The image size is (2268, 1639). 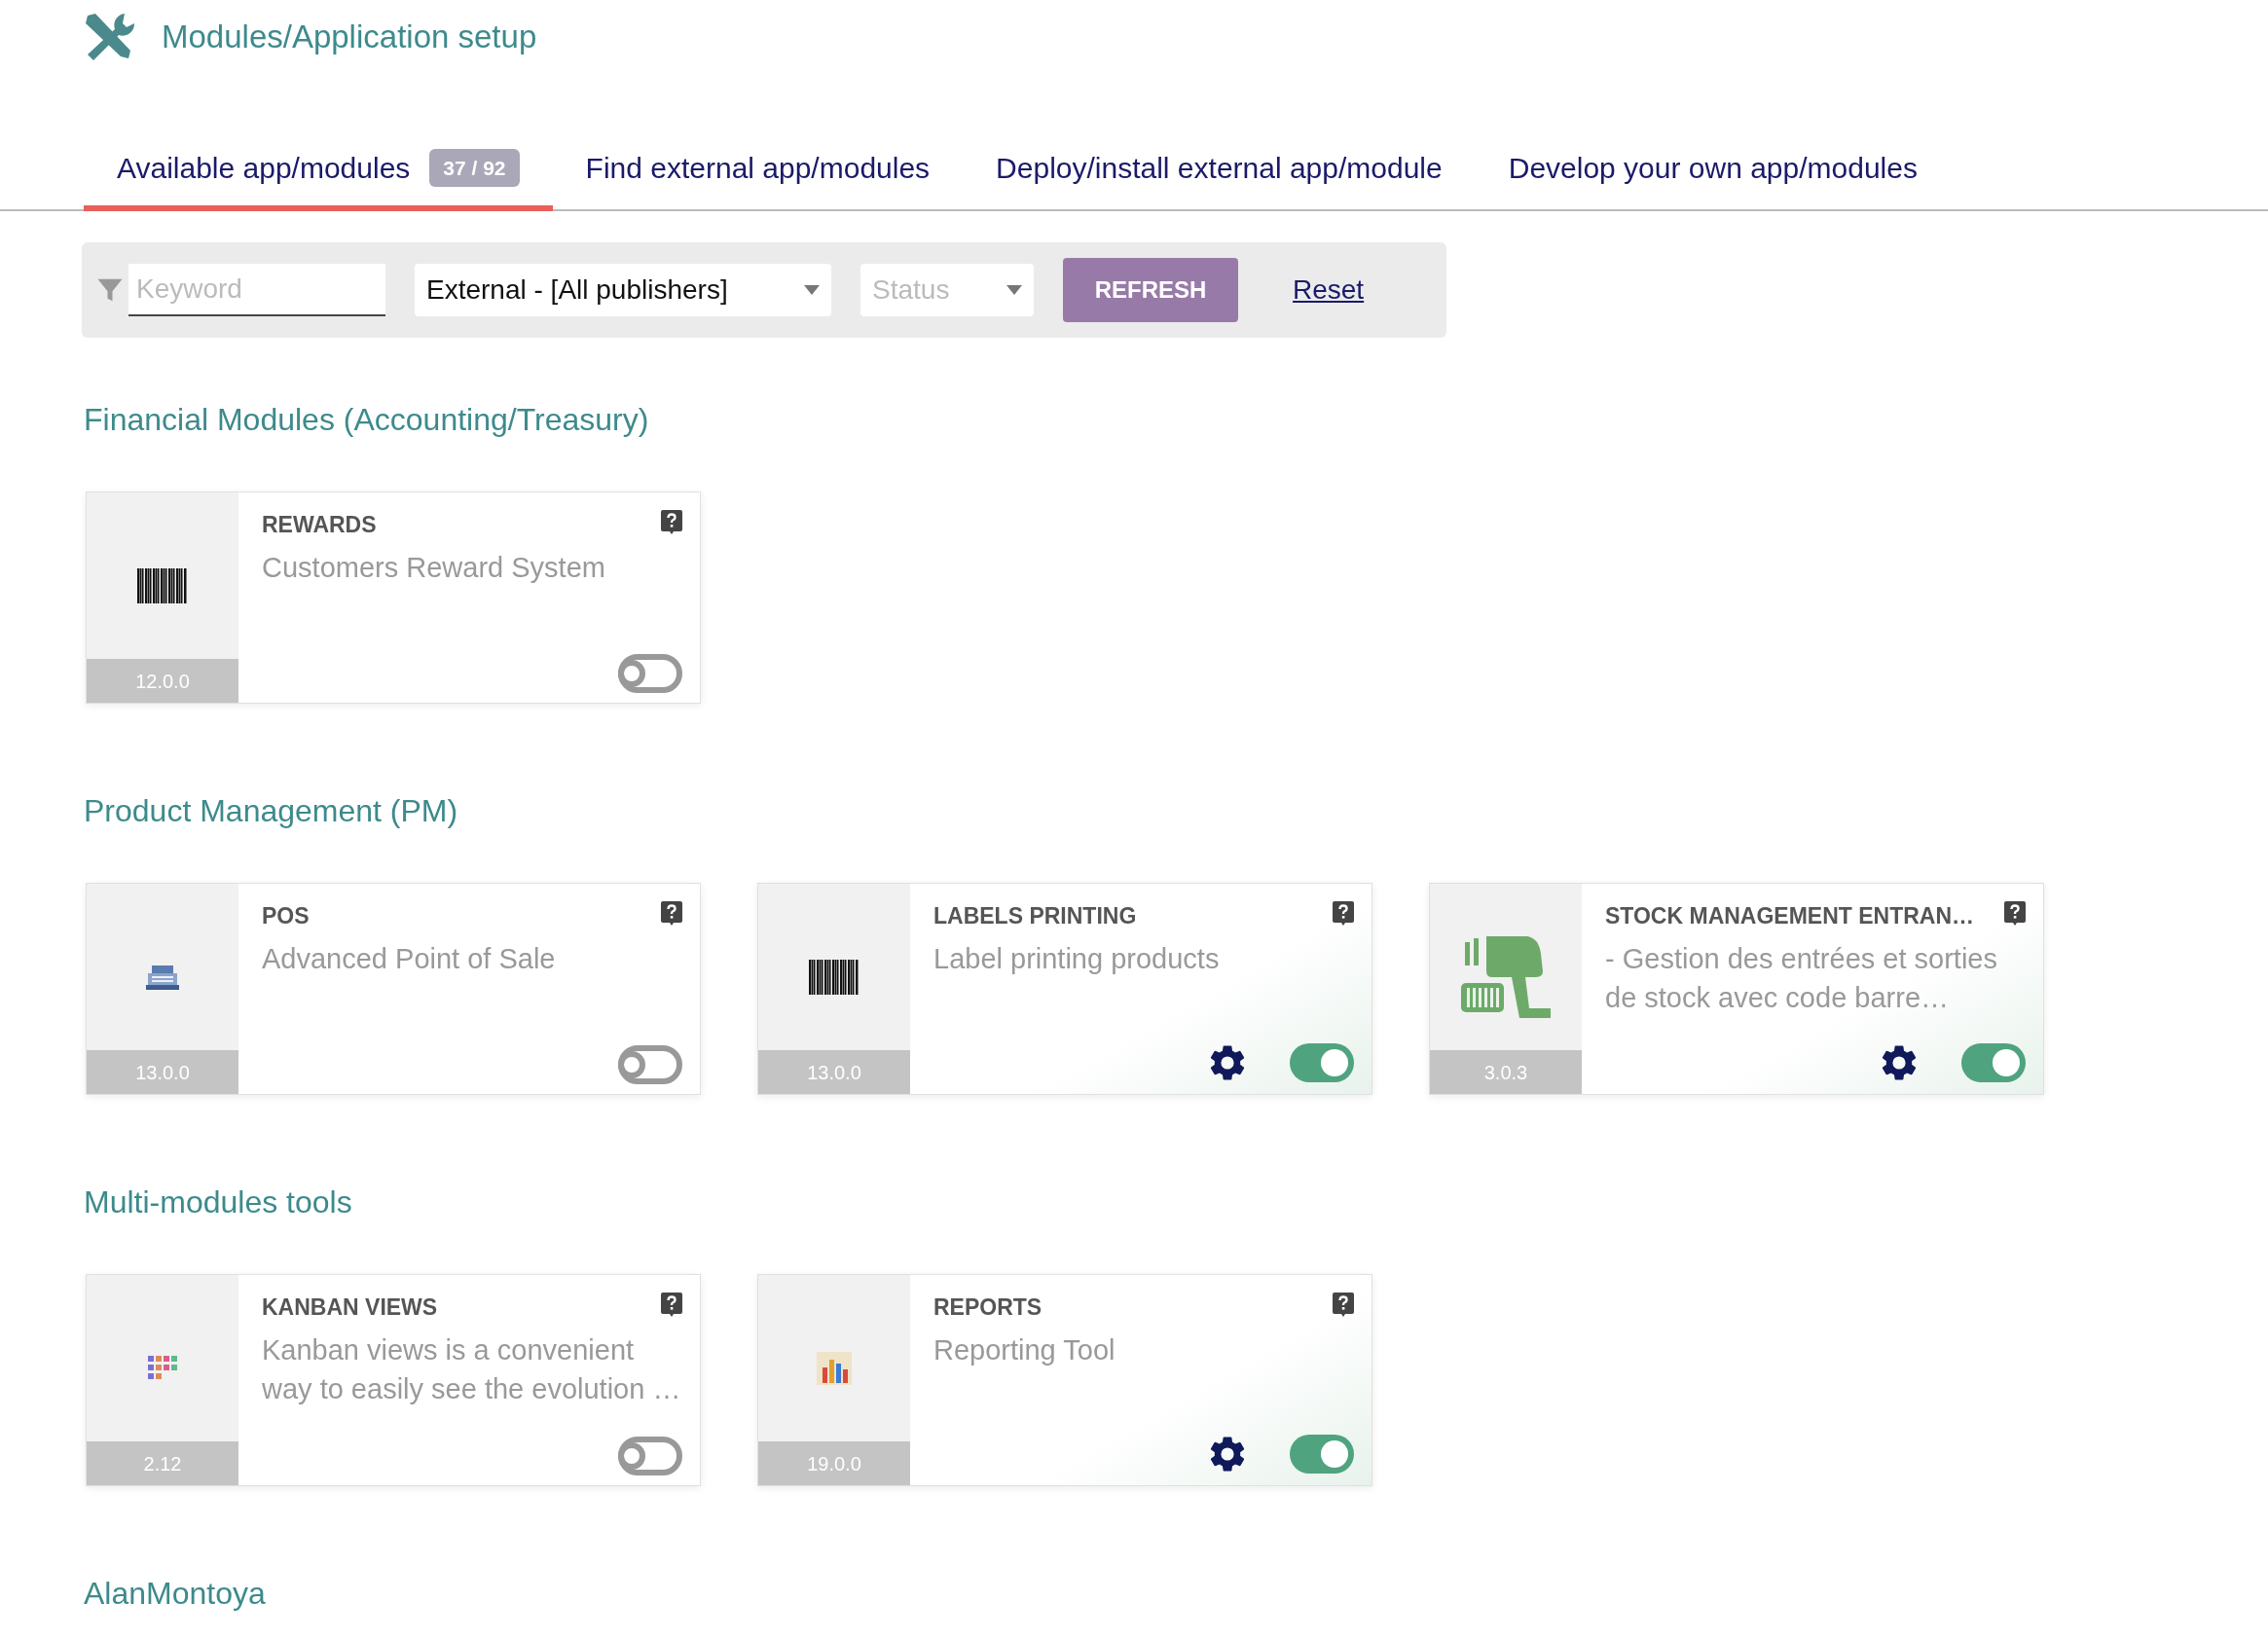 I want to click on module-name: LABELS PRINTING, so click(x=1035, y=916).